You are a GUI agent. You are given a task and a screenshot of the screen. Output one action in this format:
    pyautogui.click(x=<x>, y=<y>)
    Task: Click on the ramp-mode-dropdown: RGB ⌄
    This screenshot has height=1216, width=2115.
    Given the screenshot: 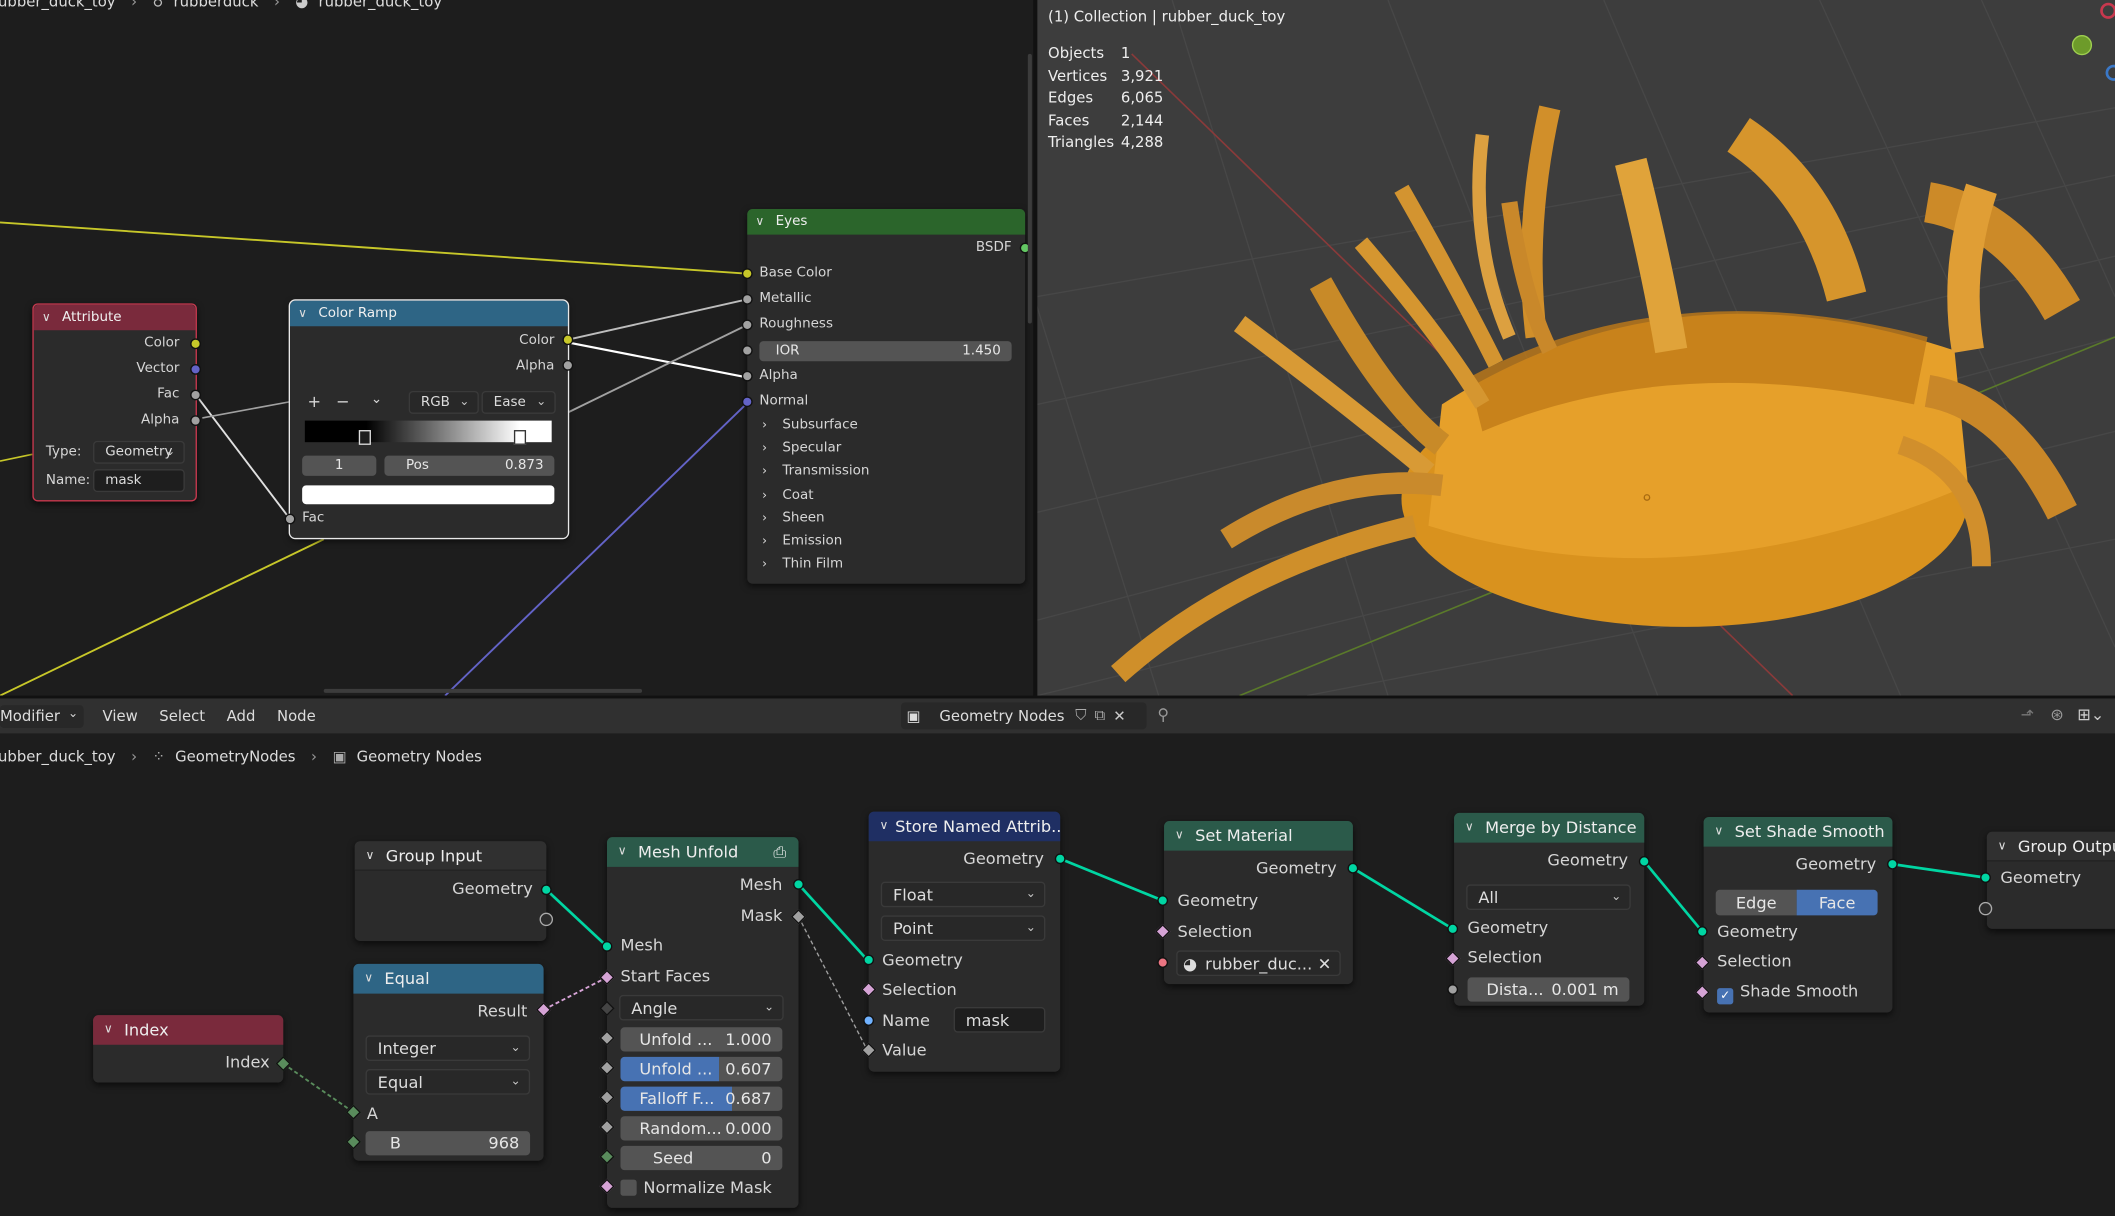 What is the action you would take?
    pyautogui.click(x=443, y=402)
    